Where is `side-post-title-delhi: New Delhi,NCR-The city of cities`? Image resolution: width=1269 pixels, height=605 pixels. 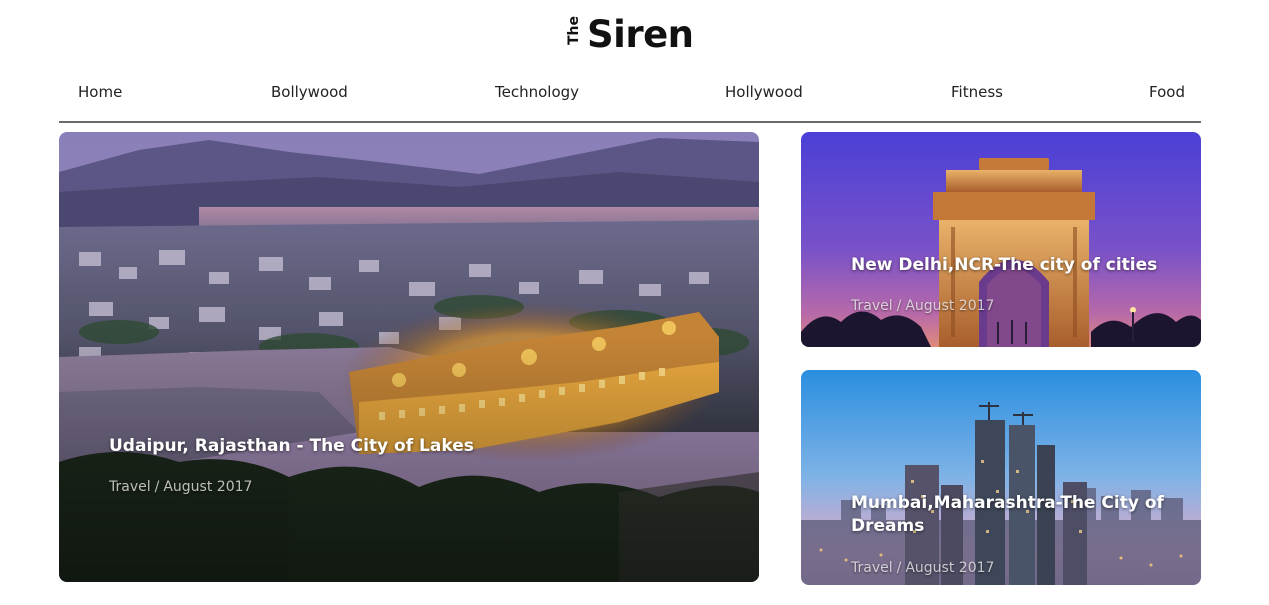 side-post-title-delhi: New Delhi,NCR-The city of cities is located at coordinates (1016, 265).